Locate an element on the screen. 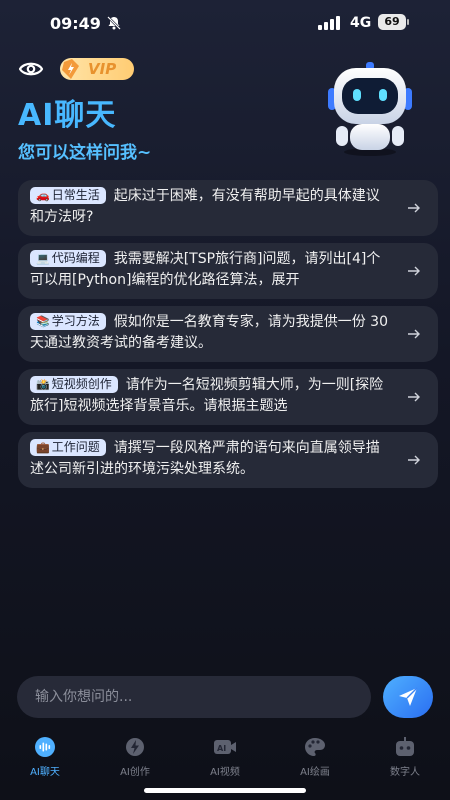 The width and height of the screenshot is (450, 800). network-label: 4G is located at coordinates (361, 23).